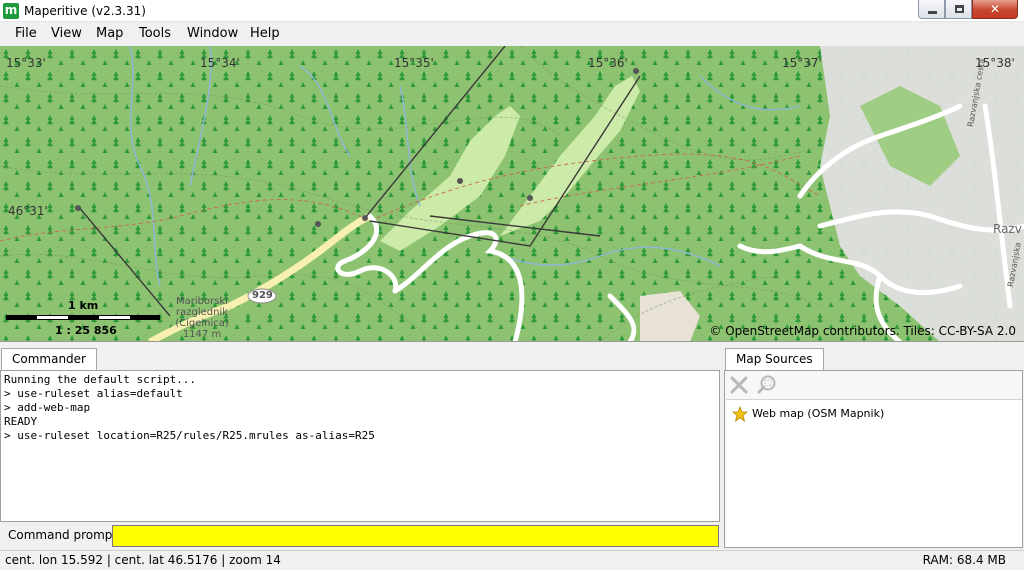 The width and height of the screenshot is (1024, 570). I want to click on menu-map: Map, so click(109, 34).